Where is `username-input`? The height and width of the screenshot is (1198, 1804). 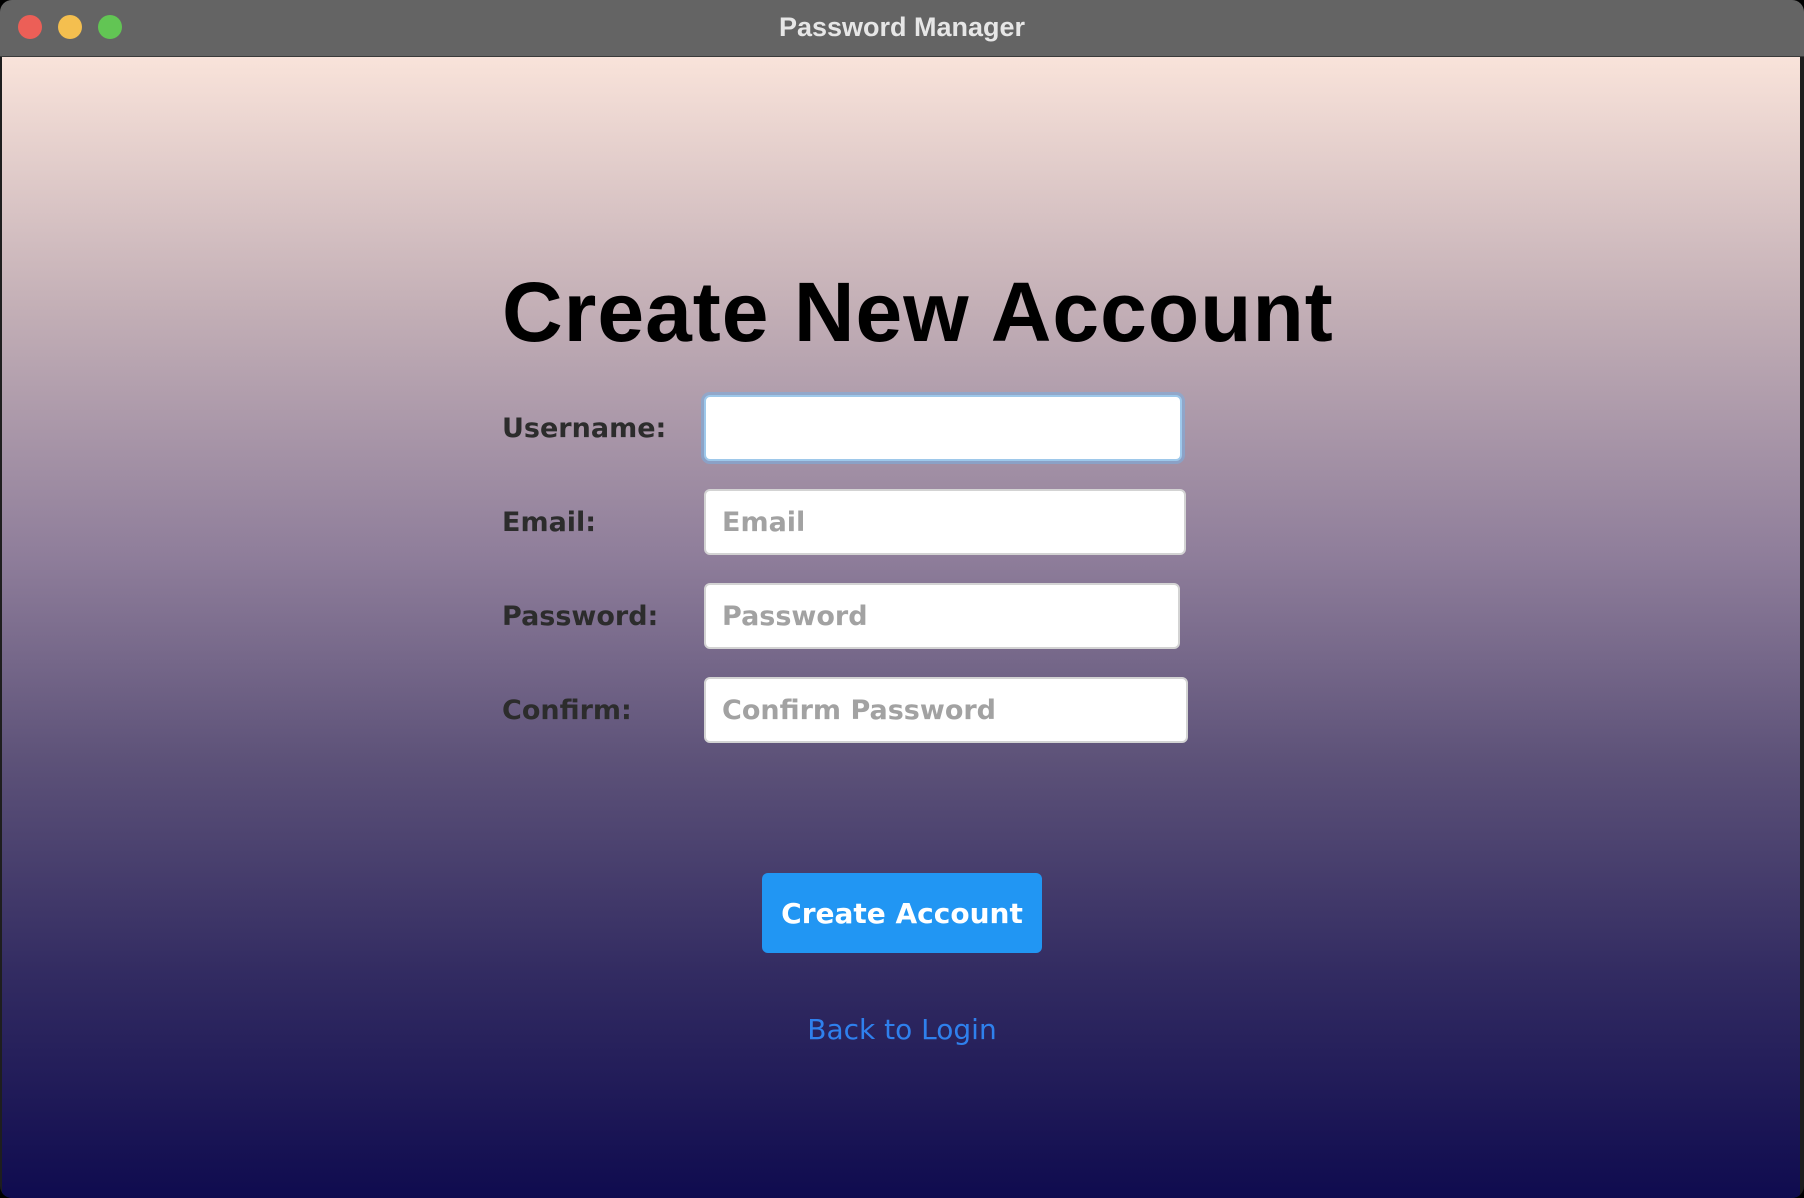
username-input is located at coordinates (943, 428).